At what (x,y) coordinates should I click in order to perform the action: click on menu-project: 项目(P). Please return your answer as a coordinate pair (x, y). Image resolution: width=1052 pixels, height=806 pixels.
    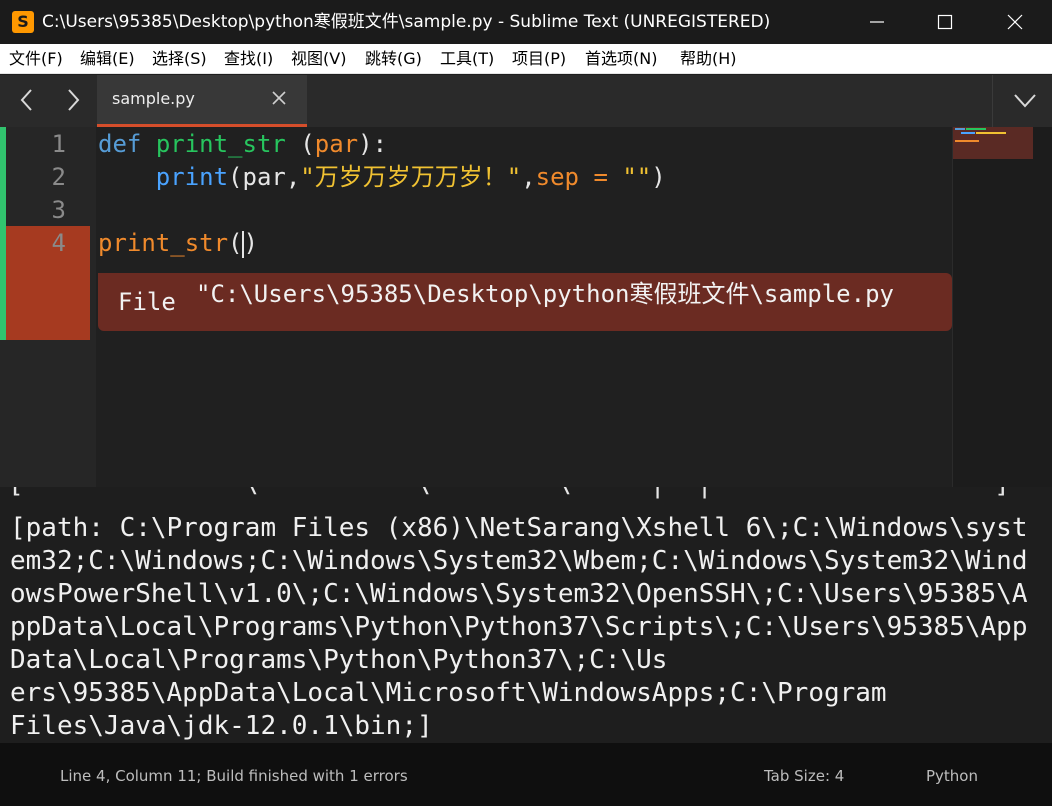
    Looking at the image, I should click on (539, 59).